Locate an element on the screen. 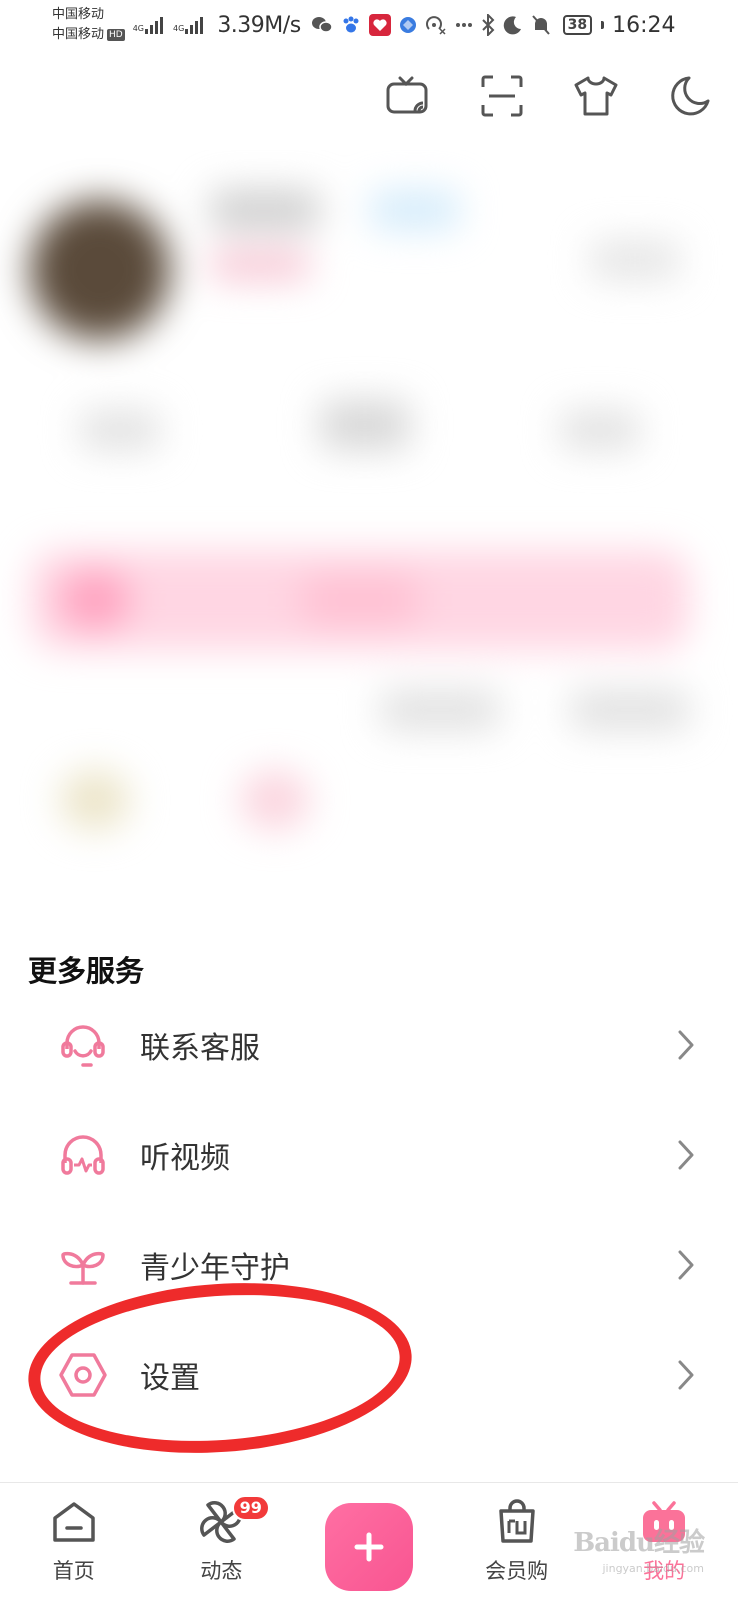  customer-service-icon is located at coordinates (83, 1045).